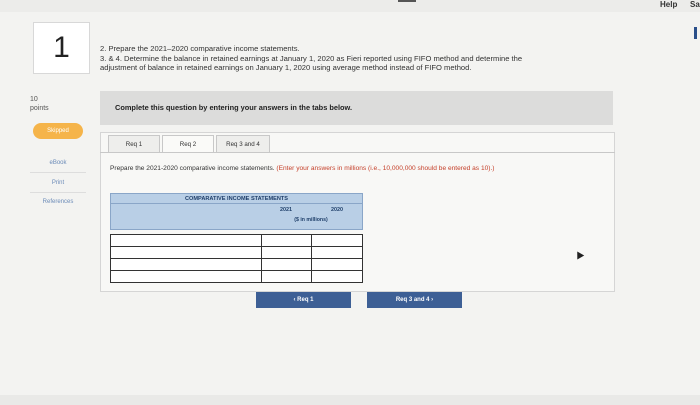  What do you see at coordinates (695, 4) in the screenshot?
I see `save-link: Sa` at bounding box center [695, 4].